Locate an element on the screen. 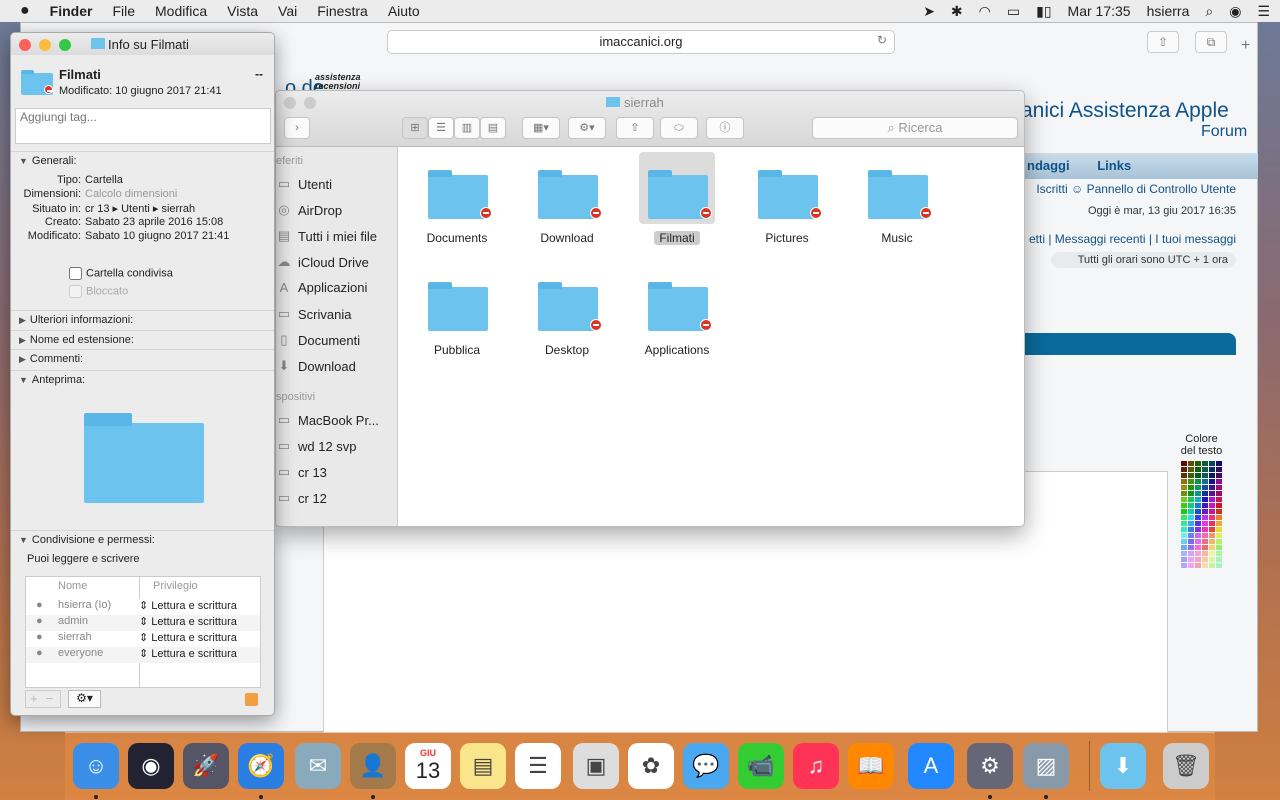 The height and width of the screenshot is (800, 1280). dock-ibooks: 📖 is located at coordinates (871, 766).